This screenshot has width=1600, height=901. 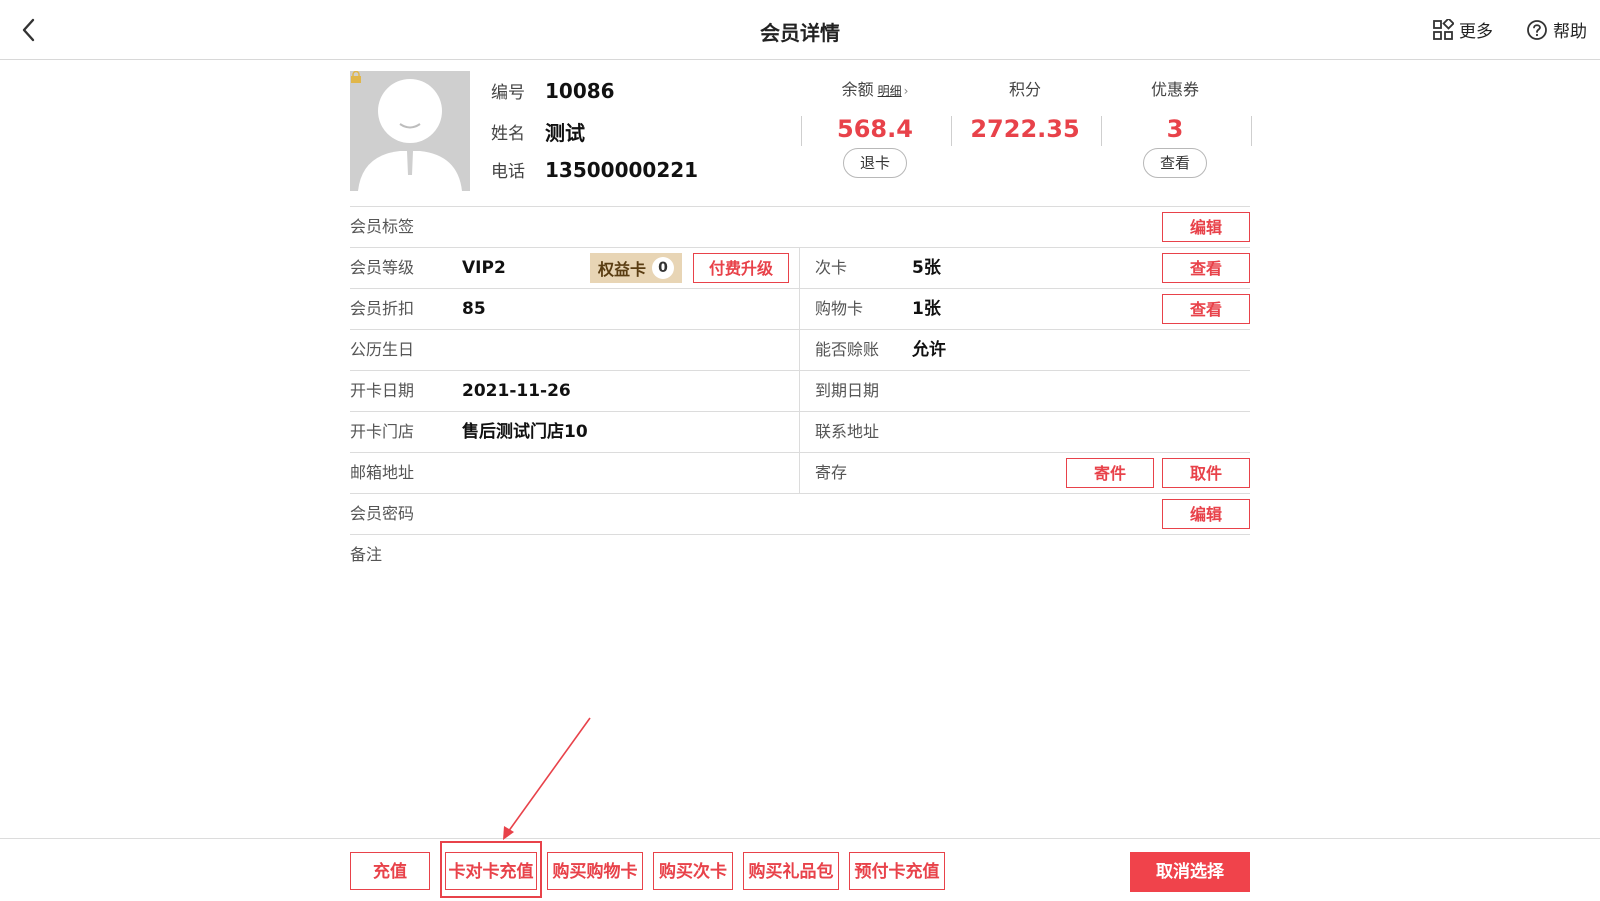 I want to click on coupon-stat: 优惠券 3 查看, so click(x=1175, y=128).